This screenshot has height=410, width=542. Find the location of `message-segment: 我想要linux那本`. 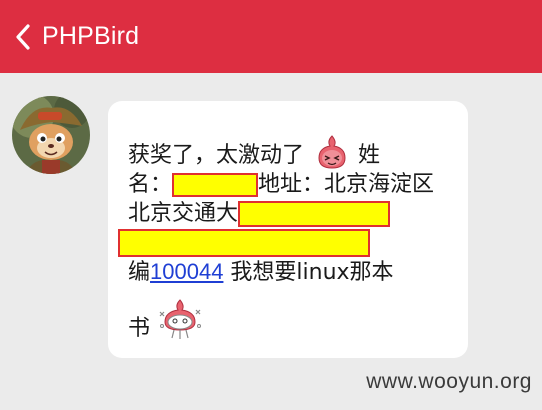

message-segment: 我想要linux那本 is located at coordinates (308, 272).